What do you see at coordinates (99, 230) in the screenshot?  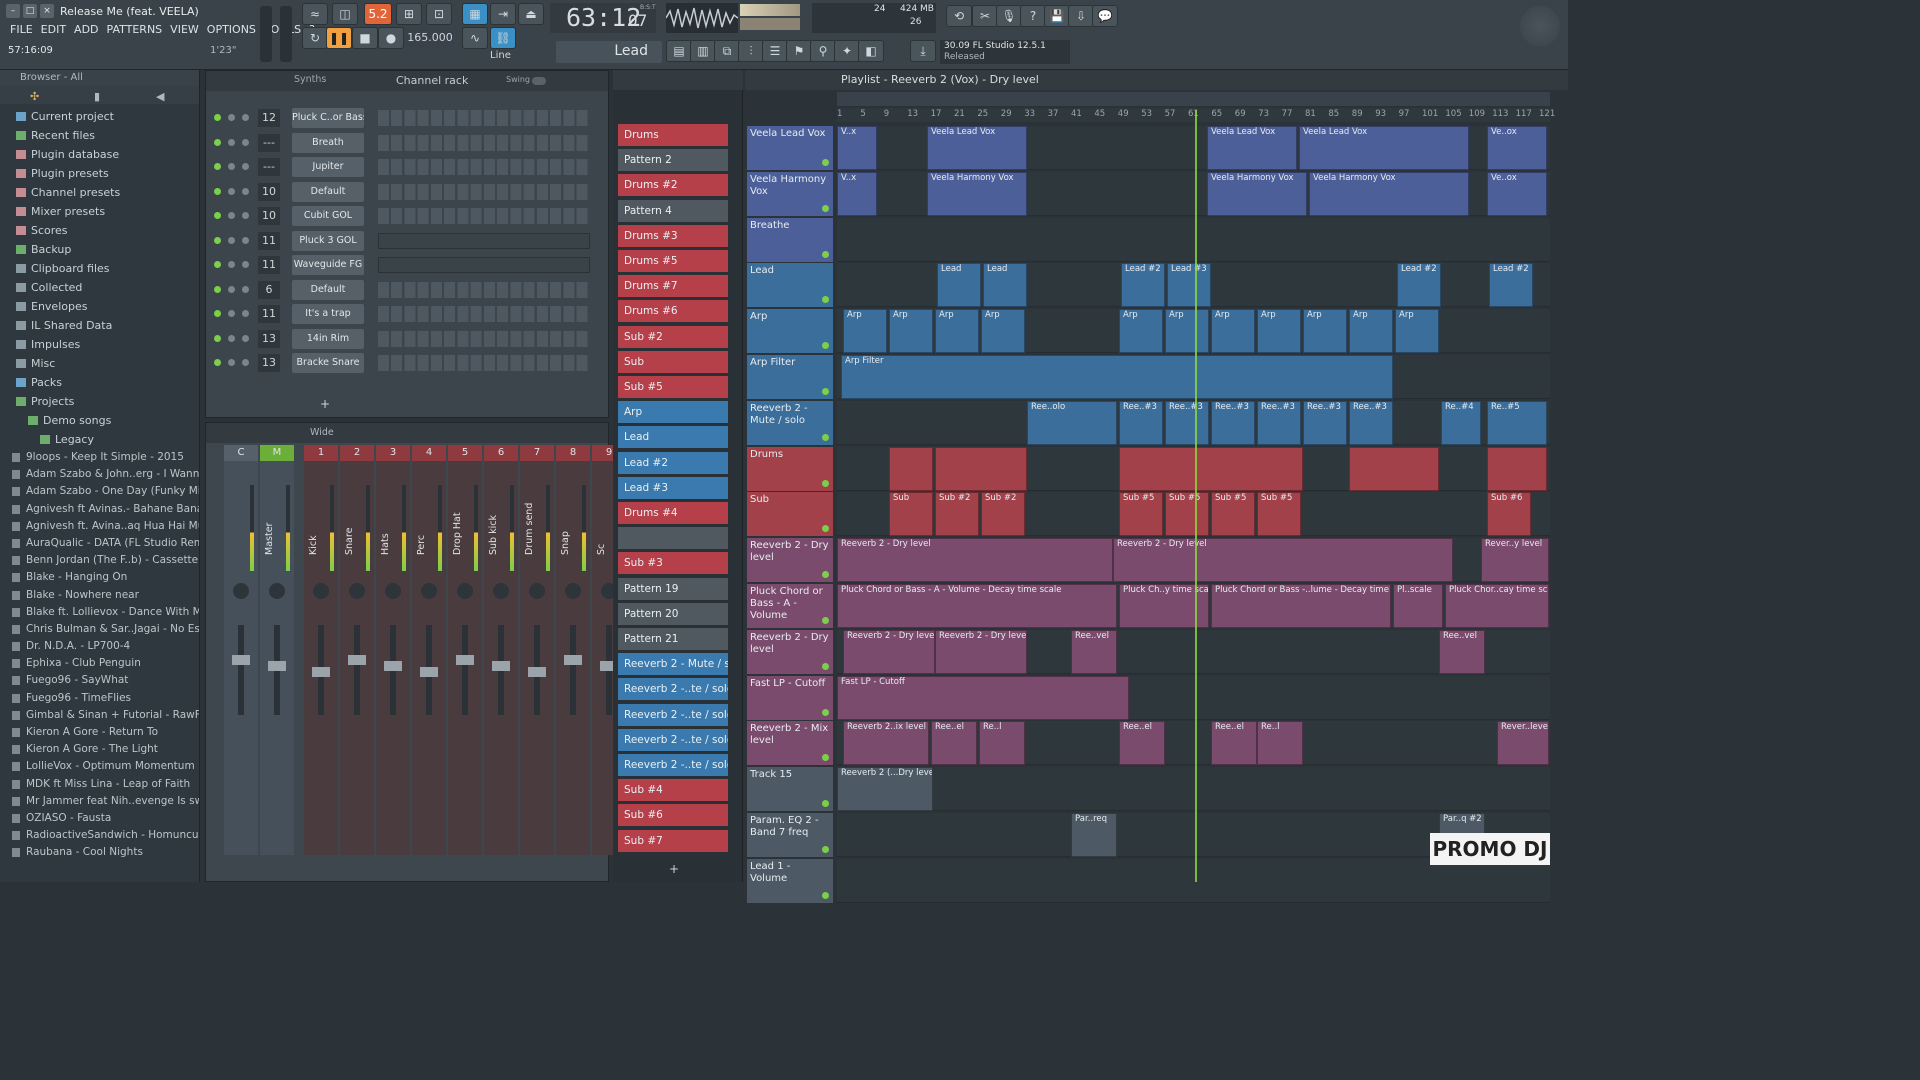 I see `browser-item: Scores` at bounding box center [99, 230].